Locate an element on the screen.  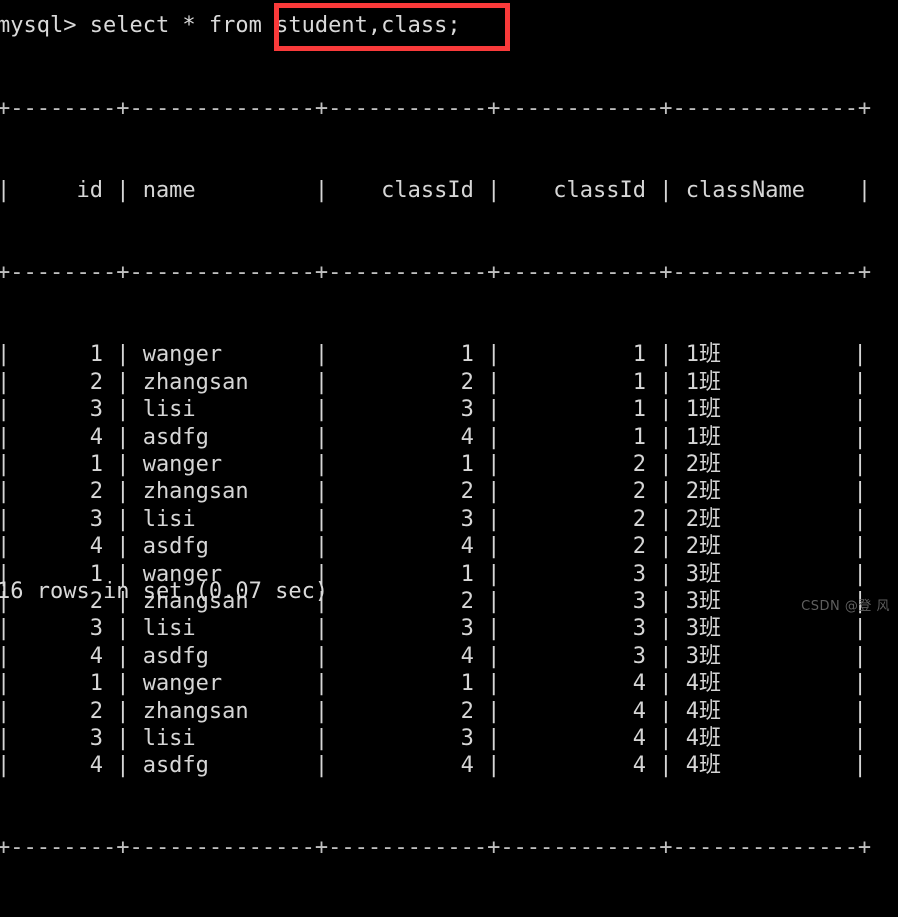
mysql-prompt-line: mysql> select * from student,class; is located at coordinates (230, 25).